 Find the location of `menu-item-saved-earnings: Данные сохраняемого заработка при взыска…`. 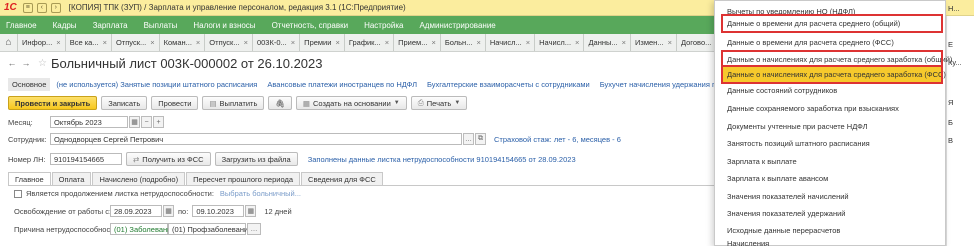

menu-item-saved-earnings: Данные сохраняемого заработка при взыска… is located at coordinates (832, 108).